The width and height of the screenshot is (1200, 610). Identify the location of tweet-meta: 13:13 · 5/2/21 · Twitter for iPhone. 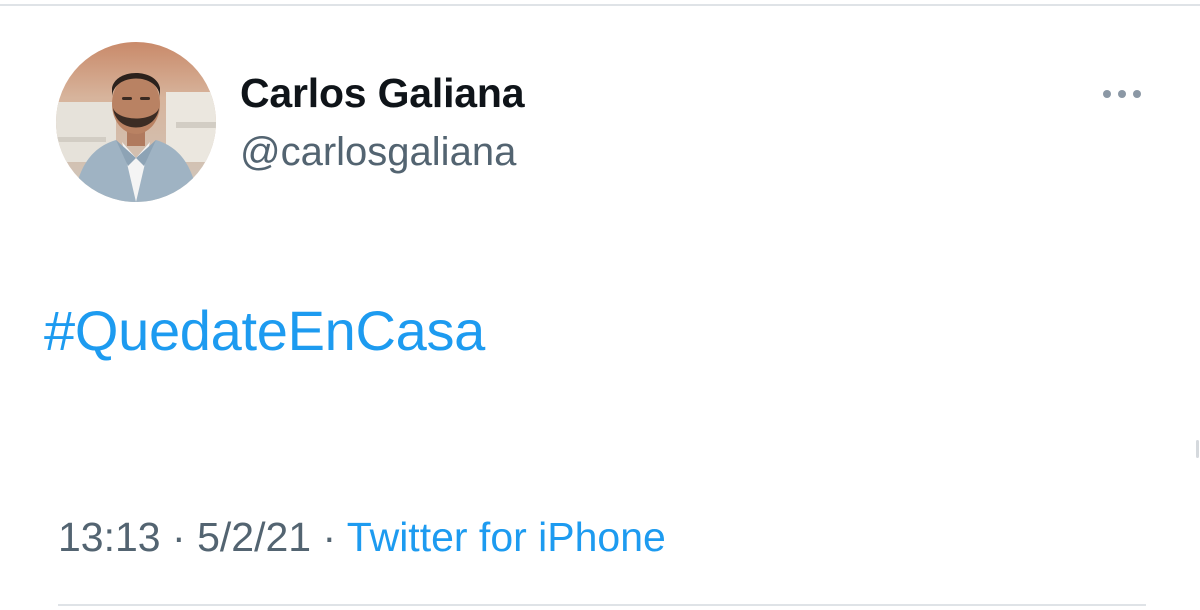
(362, 537).